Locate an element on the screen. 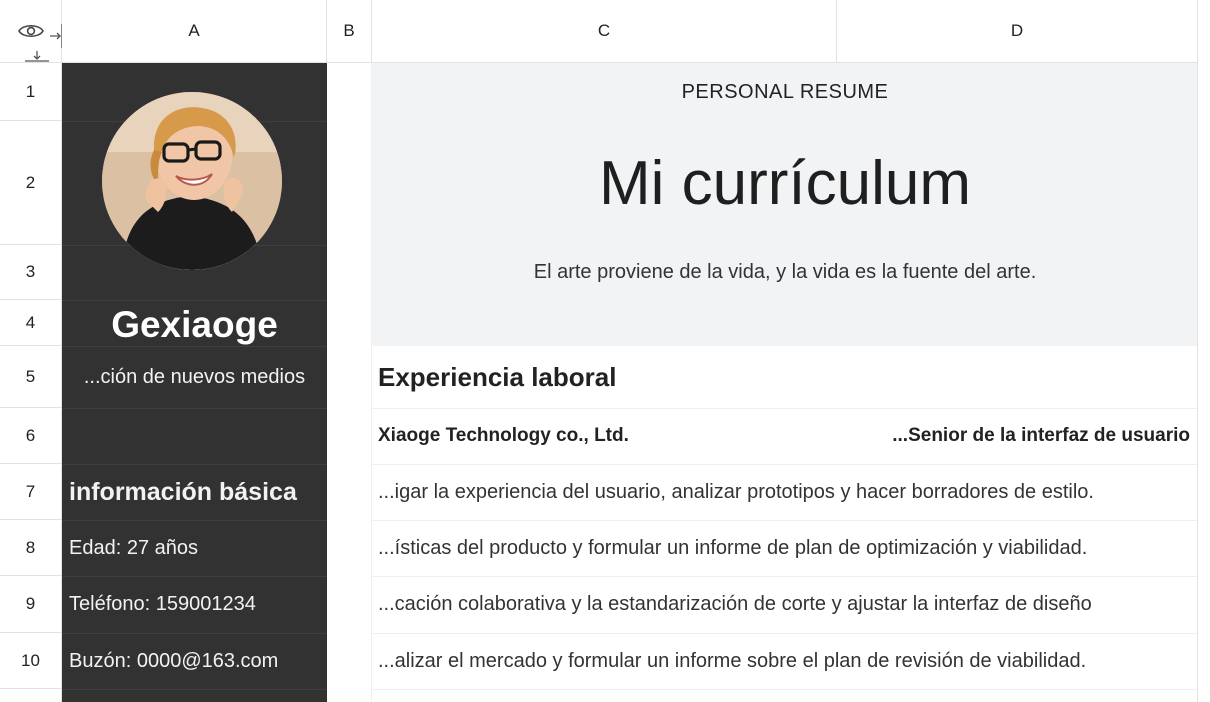 This screenshot has width=1210, height=702. column-header-a: A is located at coordinates (194, 31).